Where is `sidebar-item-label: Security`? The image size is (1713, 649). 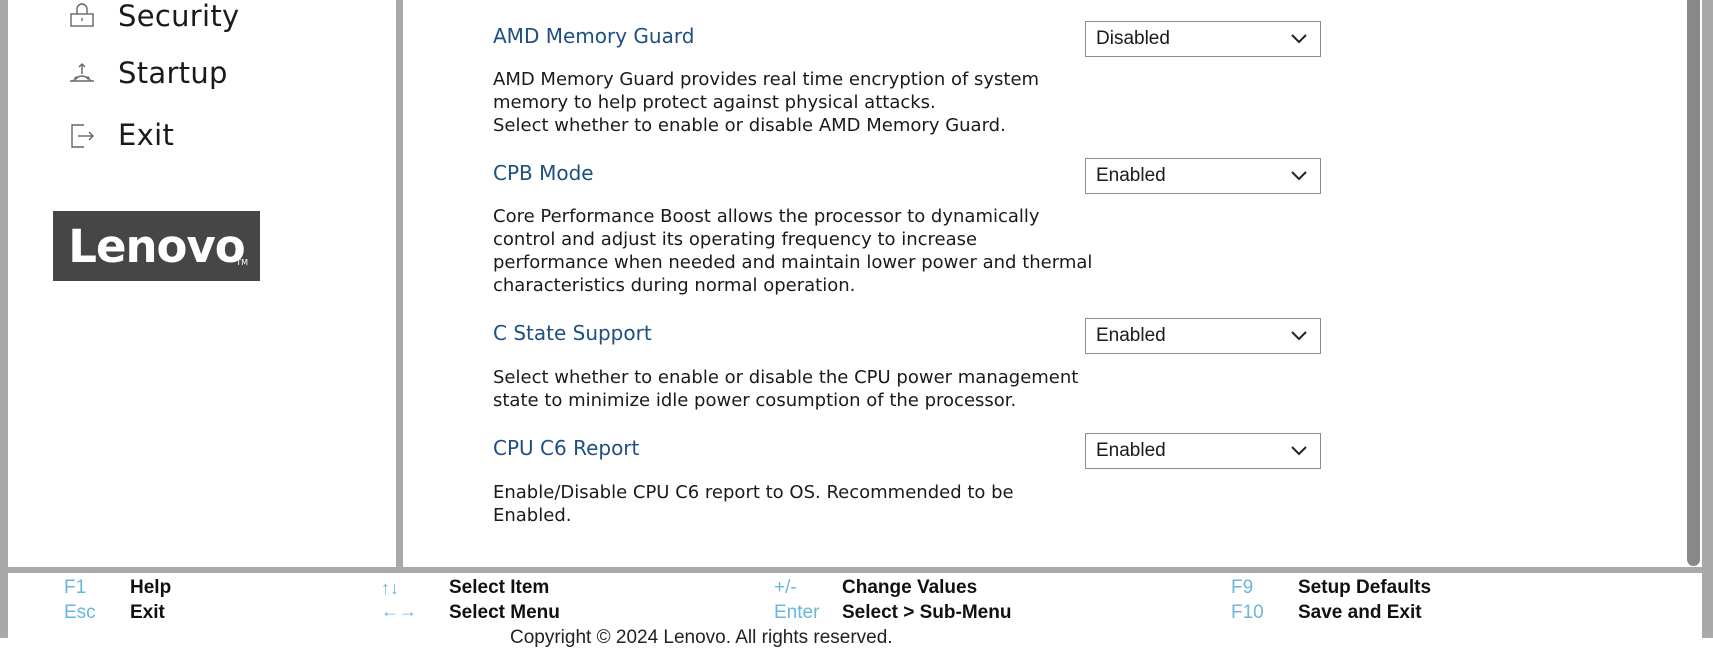 sidebar-item-label: Security is located at coordinates (179, 16).